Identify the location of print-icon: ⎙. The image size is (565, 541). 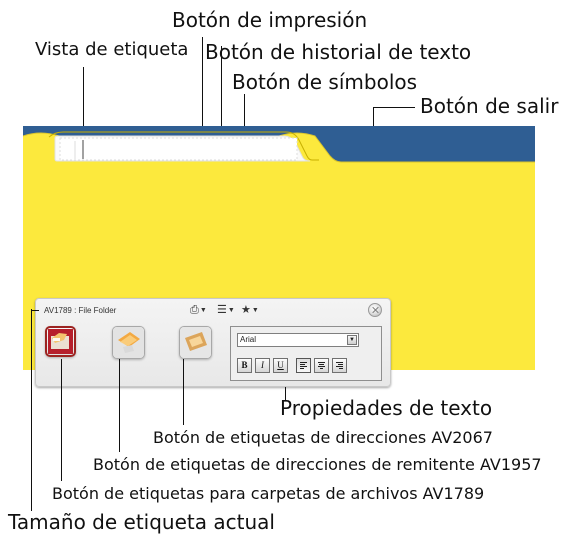
(194, 310).